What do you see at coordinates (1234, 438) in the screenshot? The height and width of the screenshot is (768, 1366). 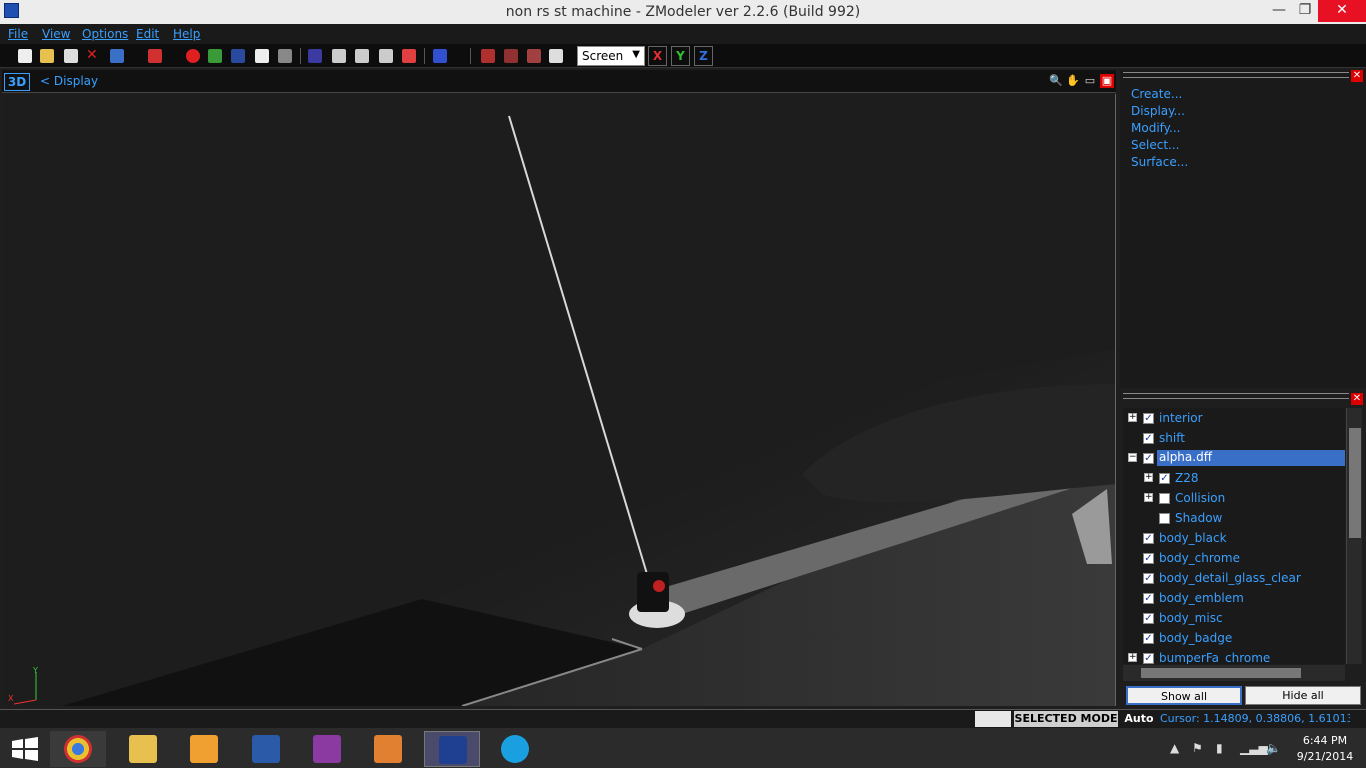 I see `tree-item: ✓ shift` at bounding box center [1234, 438].